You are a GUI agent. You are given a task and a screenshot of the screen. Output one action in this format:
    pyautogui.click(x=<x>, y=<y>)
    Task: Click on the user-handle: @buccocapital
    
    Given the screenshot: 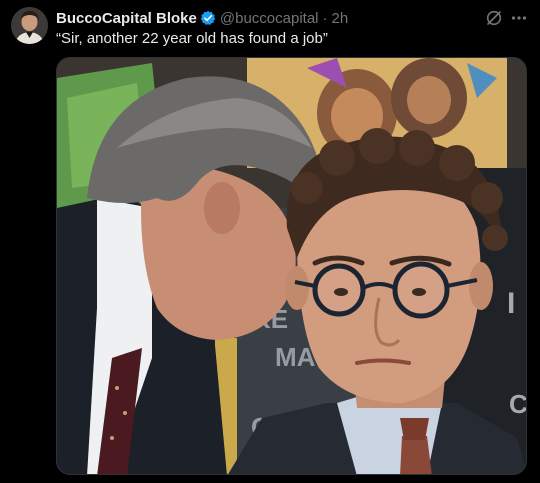 What is the action you would take?
    pyautogui.click(x=269, y=18)
    